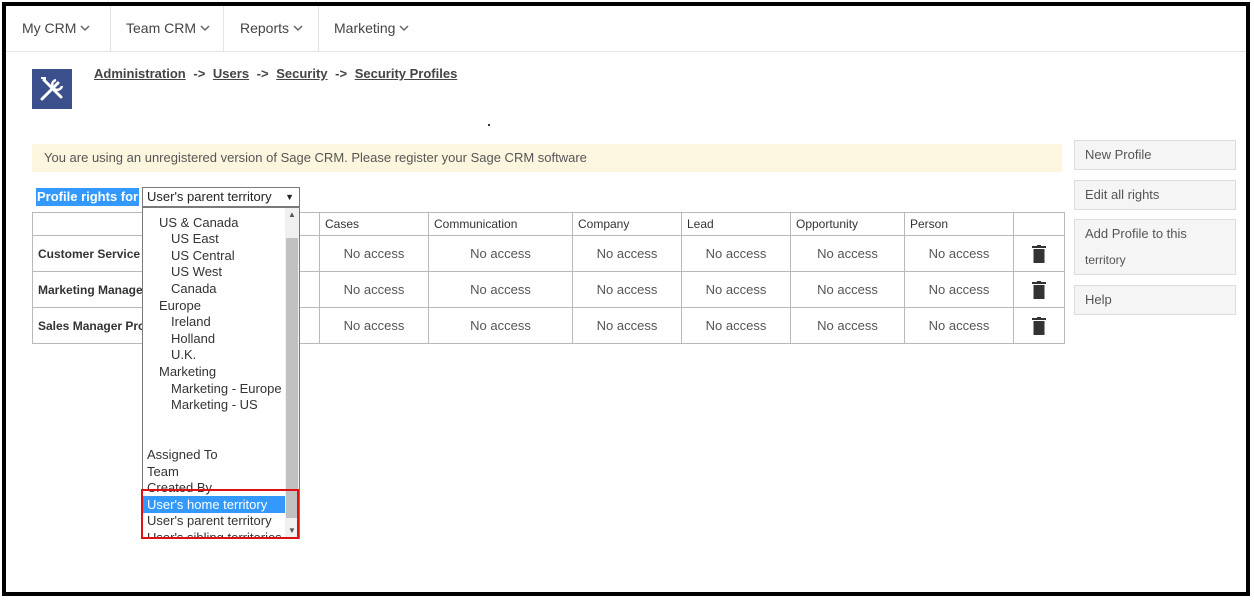  What do you see at coordinates (221, 371) in the screenshot?
I see `dropdown-option: Marketing` at bounding box center [221, 371].